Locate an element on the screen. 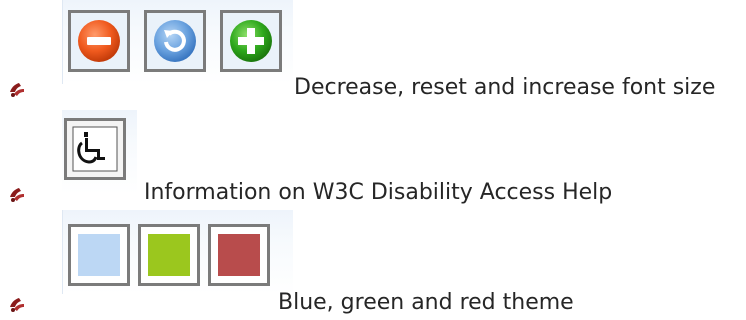 The height and width of the screenshot is (320, 746). increase-font-icon is located at coordinates (251, 41).